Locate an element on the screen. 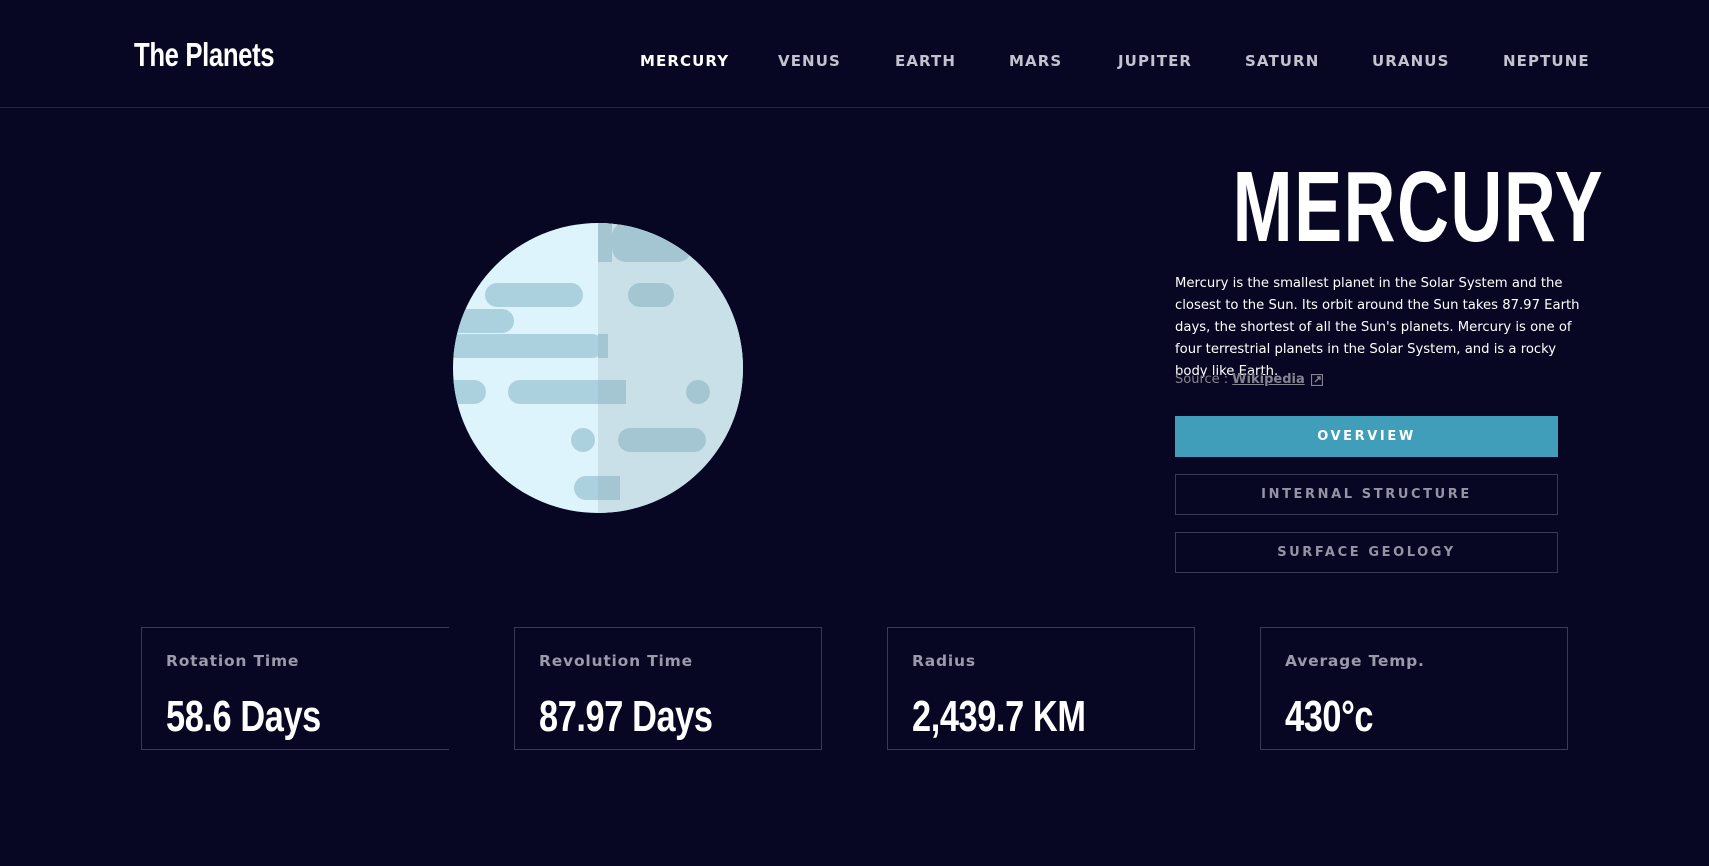 This screenshot has width=1709, height=866. stat-label: Rotation Time is located at coordinates (233, 661).